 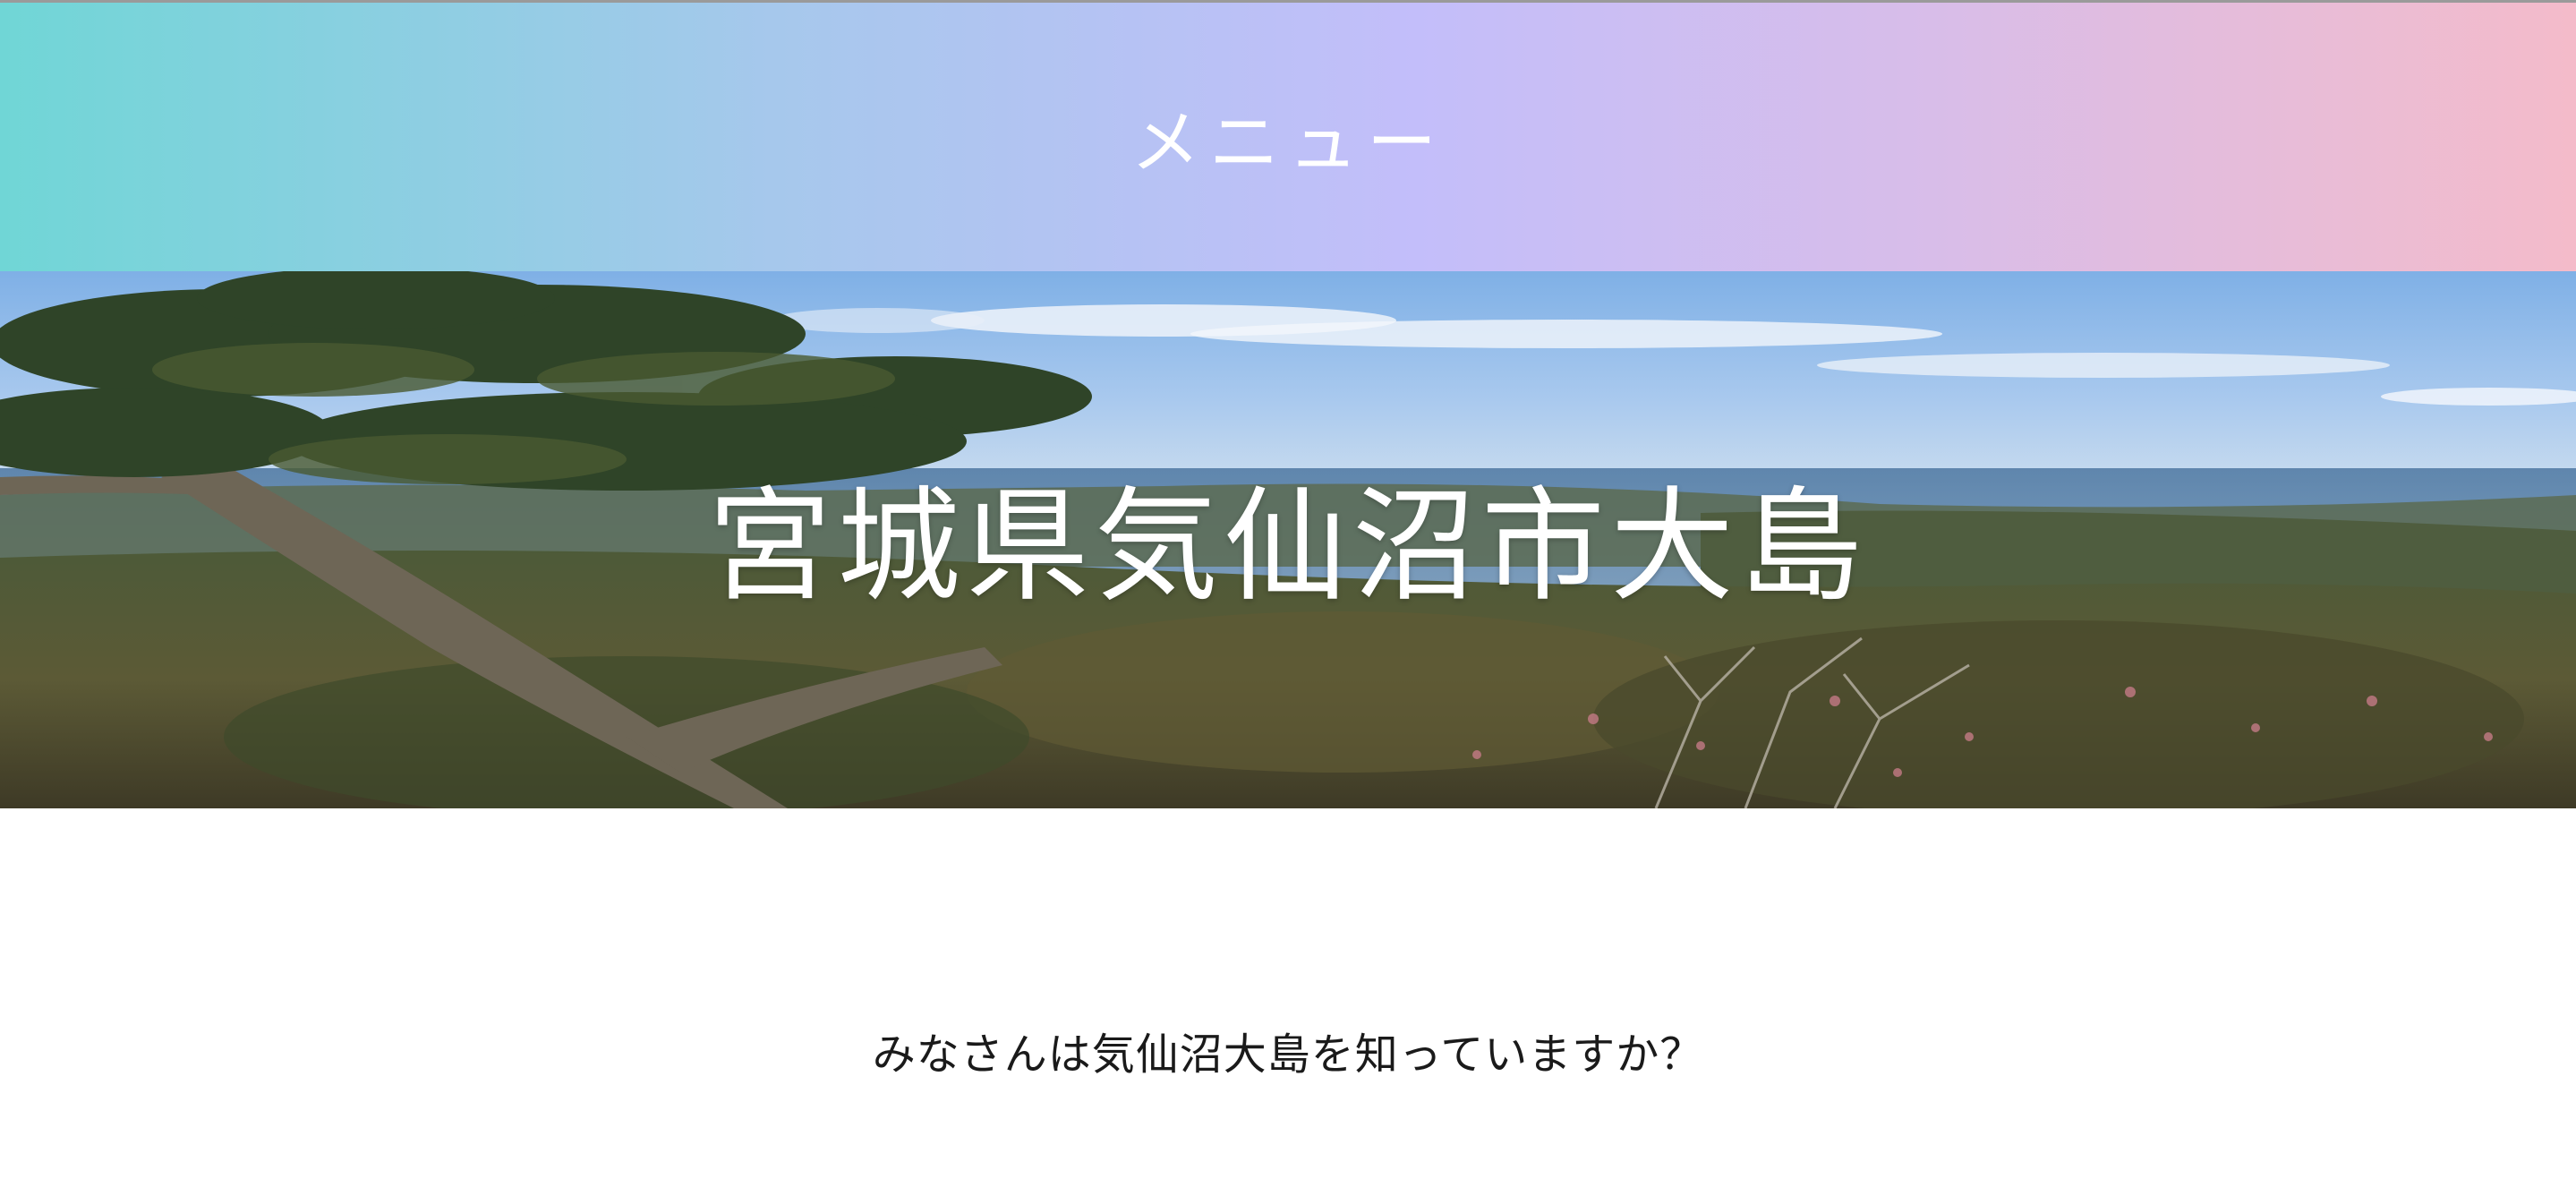 What do you see at coordinates (1287, 546) in the screenshot?
I see `hero-title: 宮城県気仙沼市大島` at bounding box center [1287, 546].